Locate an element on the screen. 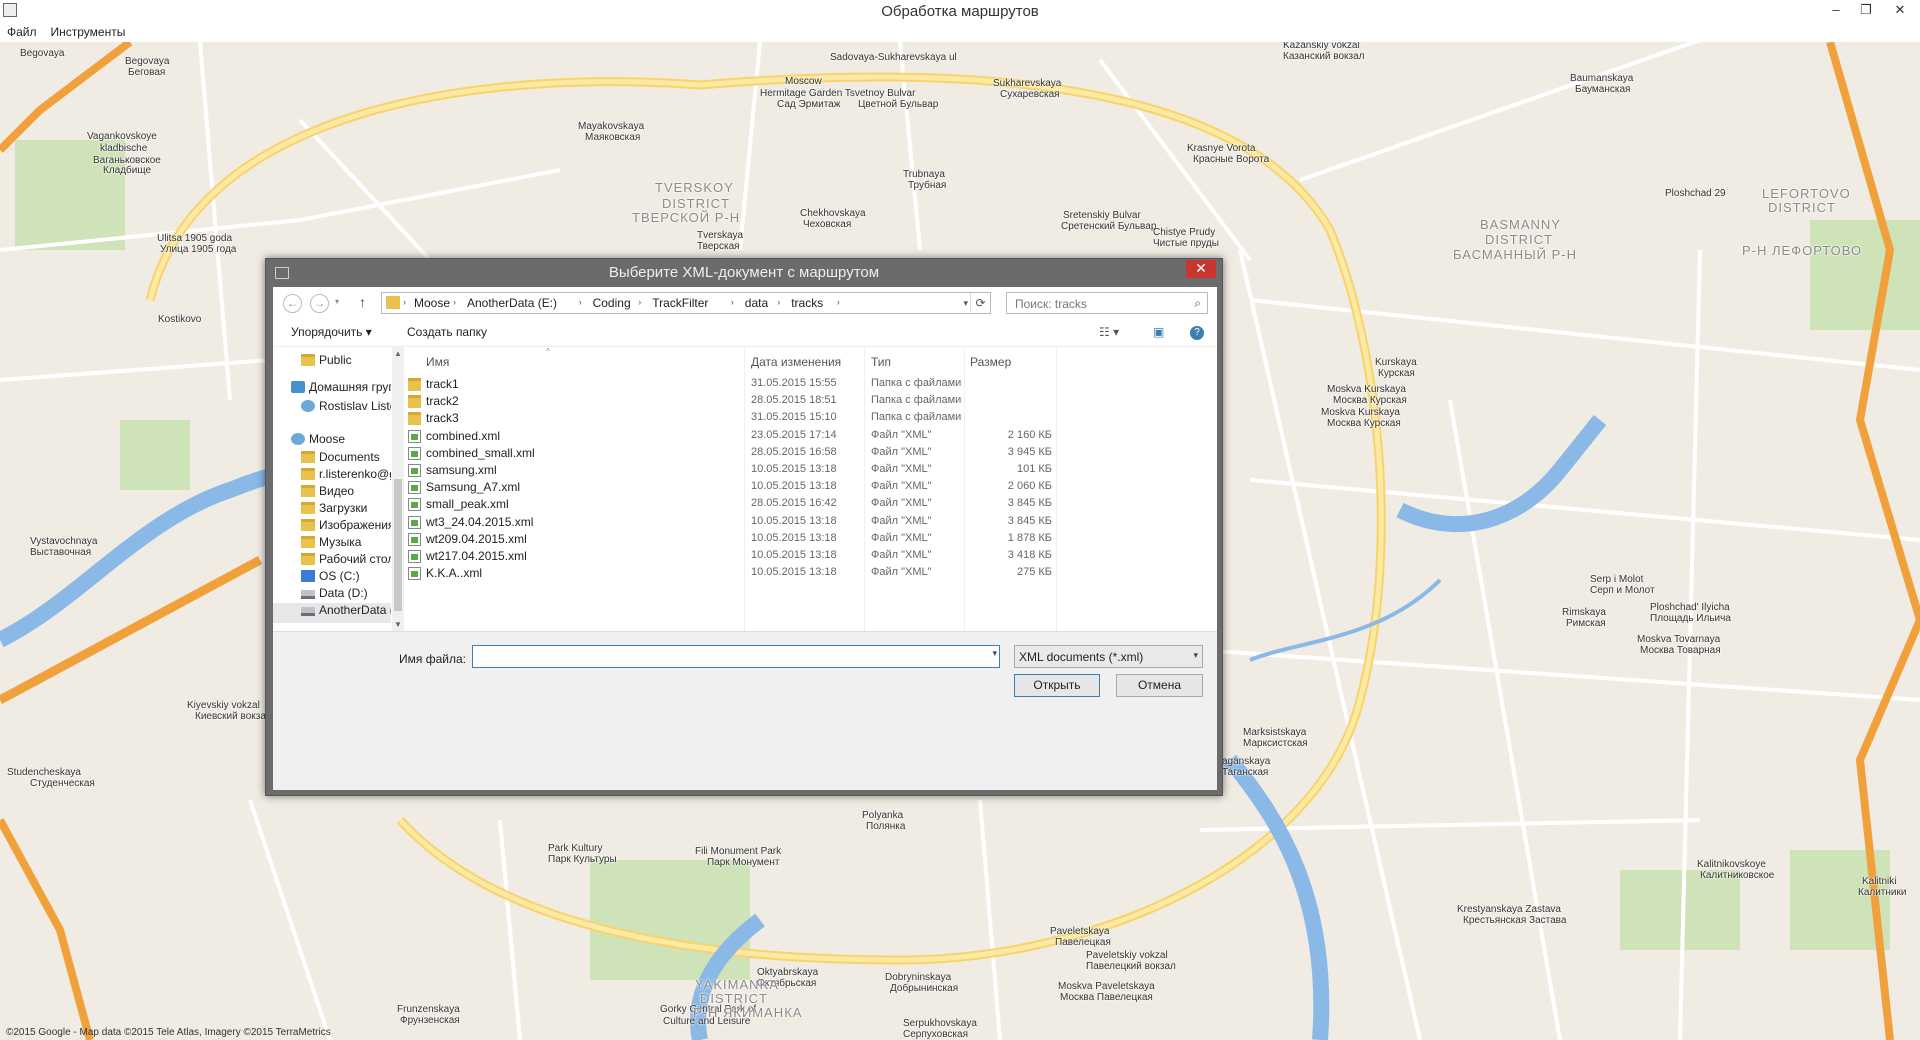 The height and width of the screenshot is (1040, 1920). net-icon is located at coordinates (298, 387).